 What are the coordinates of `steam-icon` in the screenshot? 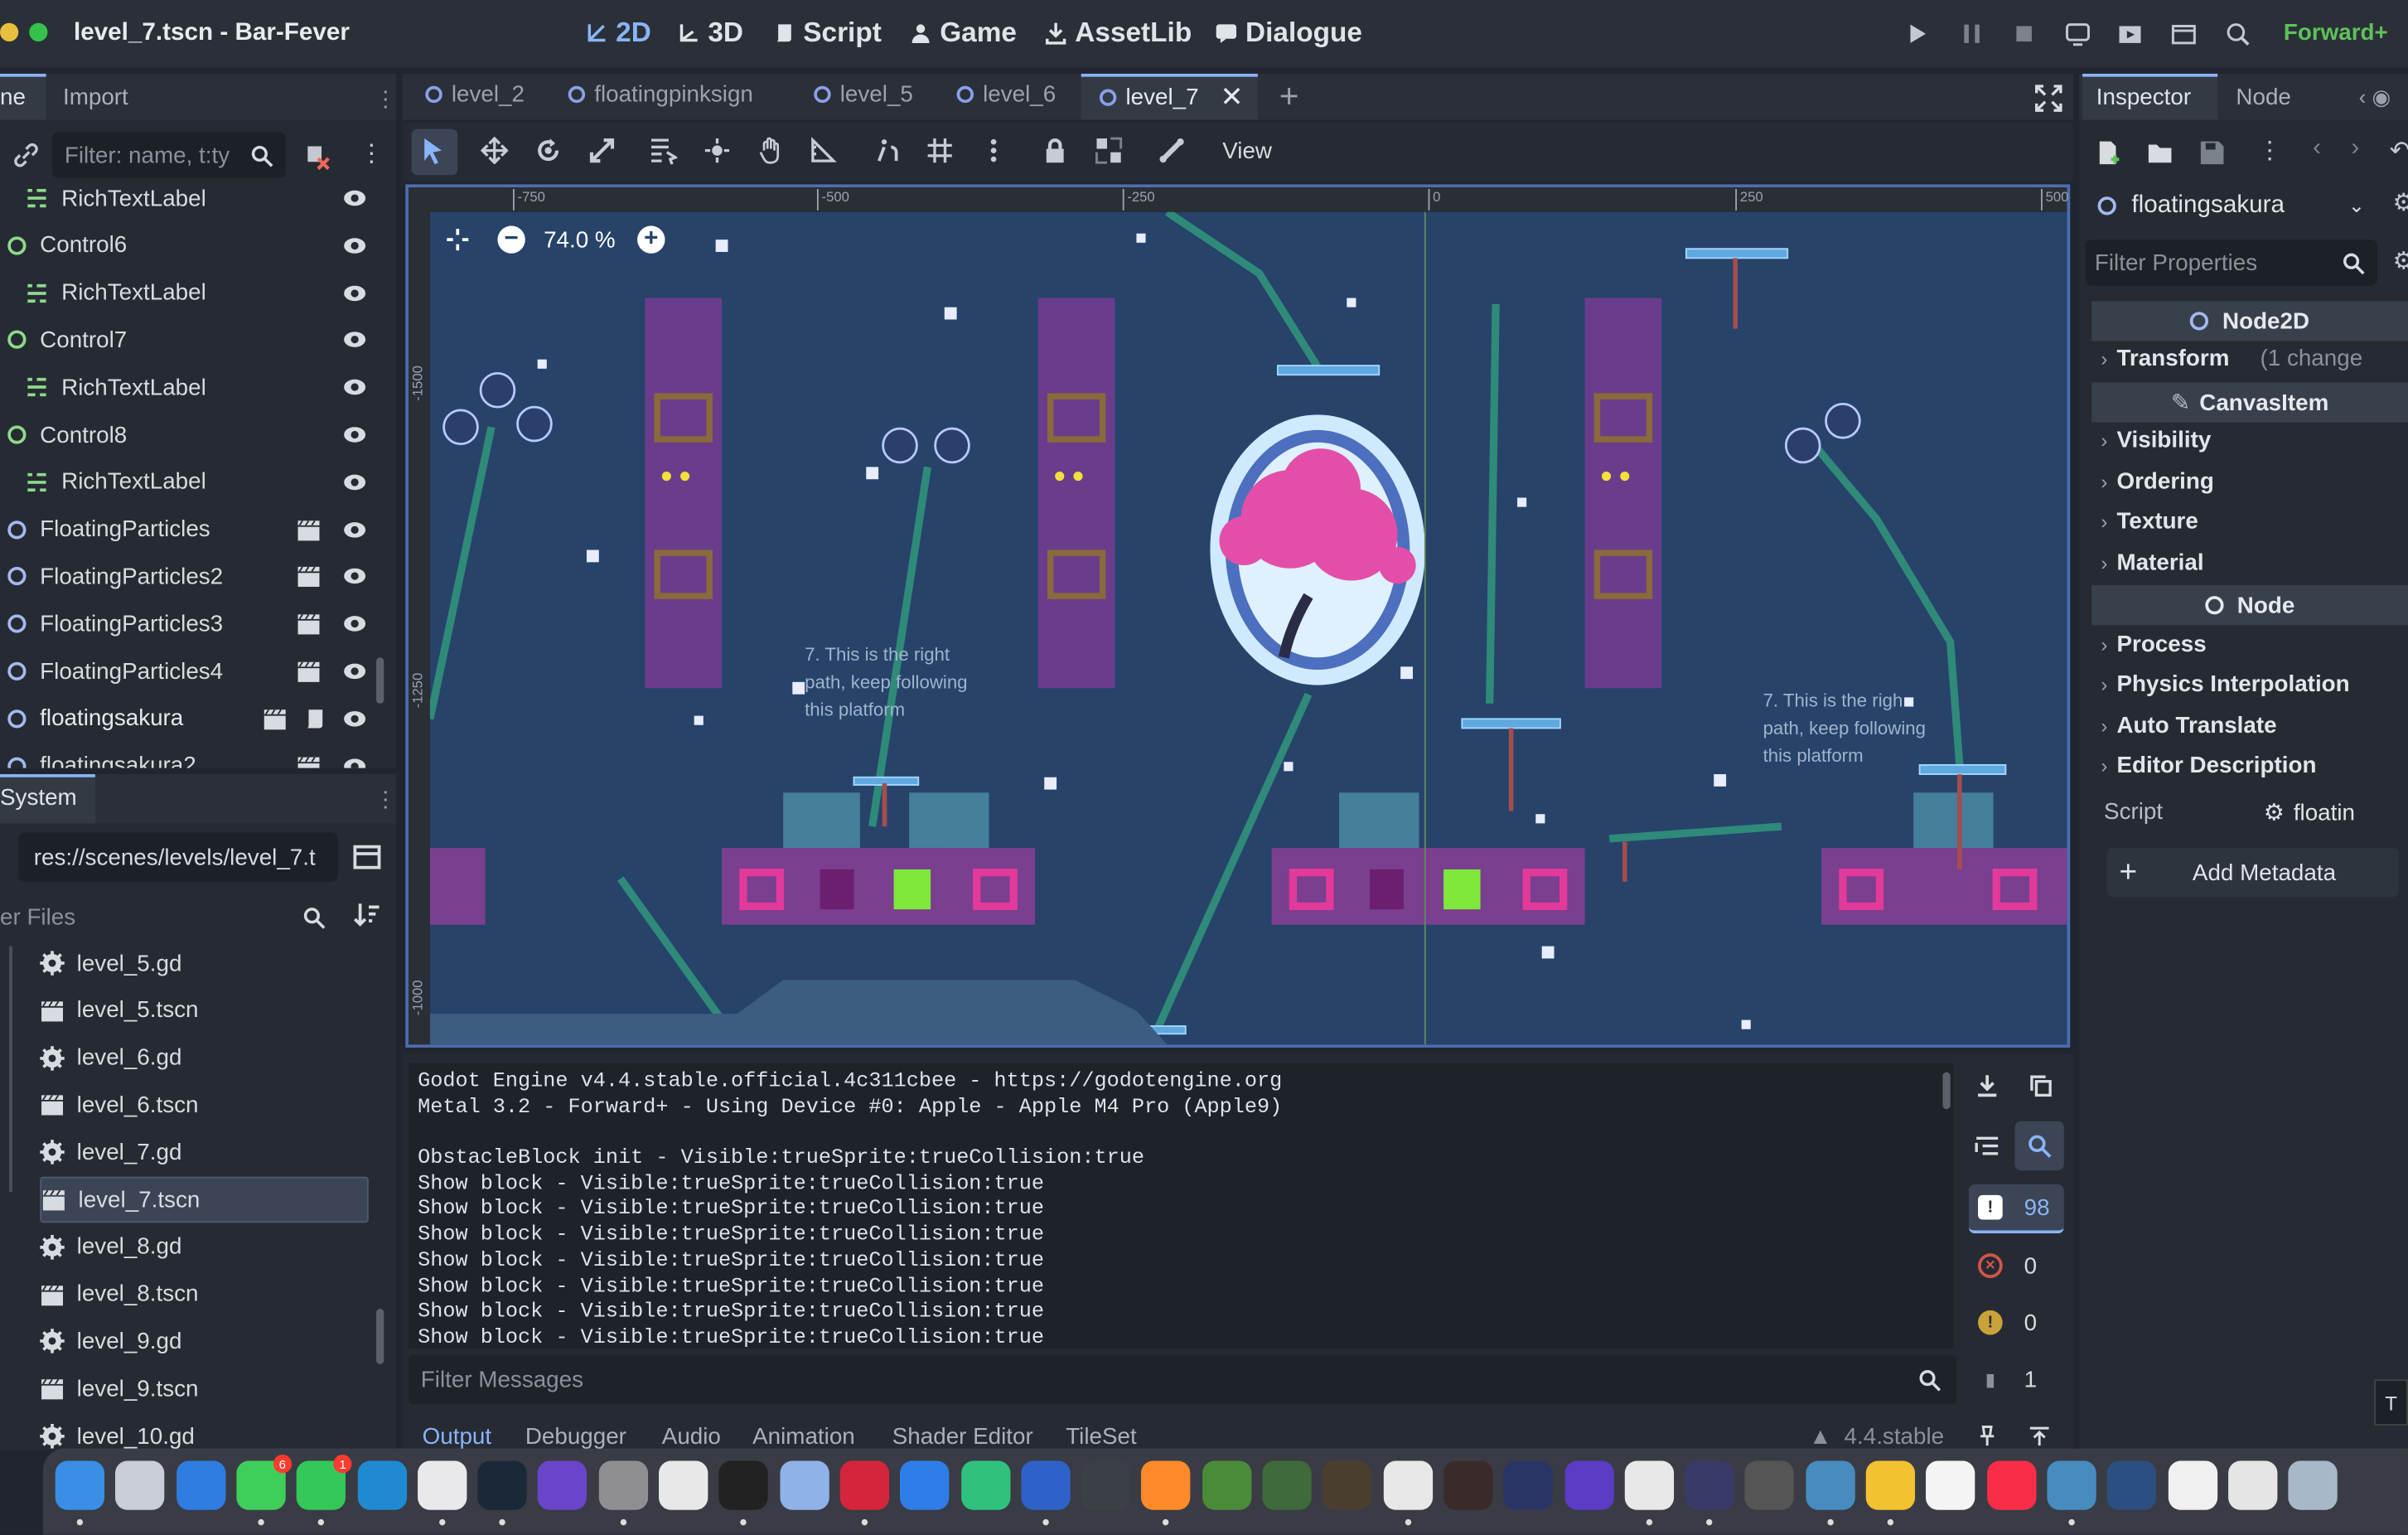 It's located at (502, 1485).